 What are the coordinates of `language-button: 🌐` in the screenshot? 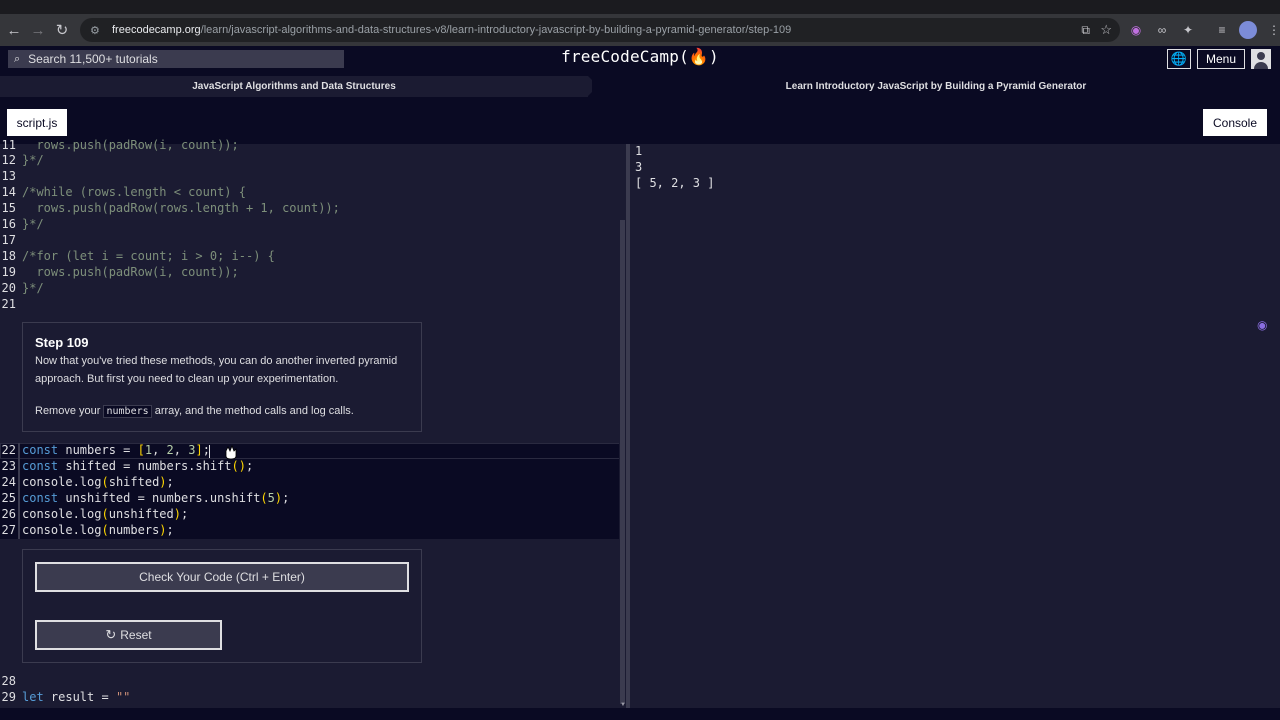 It's located at (1179, 59).